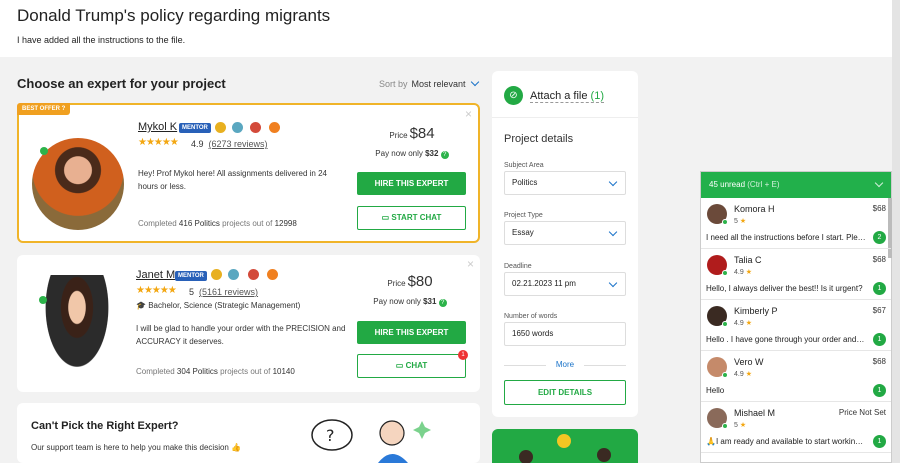 The height and width of the screenshot is (463, 900). I want to click on chat-count-badge: 1, so click(463, 355).